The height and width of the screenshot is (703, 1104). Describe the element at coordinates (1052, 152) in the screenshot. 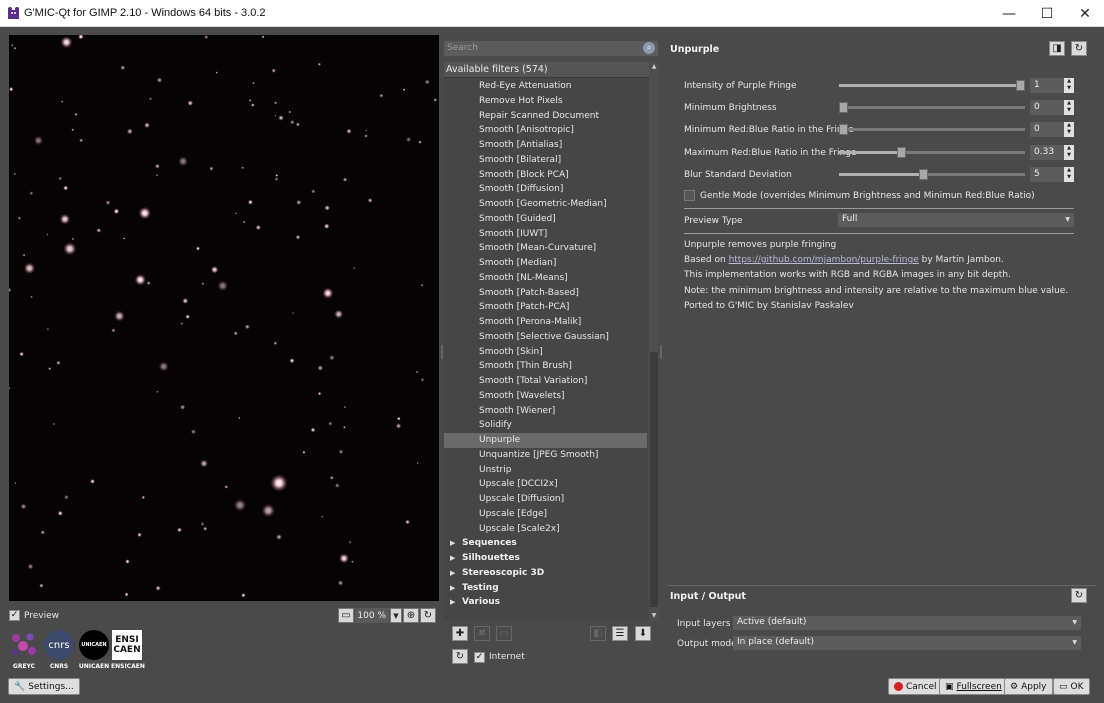

I see `param-spinbox: 0.33 ▲ ▼` at that location.